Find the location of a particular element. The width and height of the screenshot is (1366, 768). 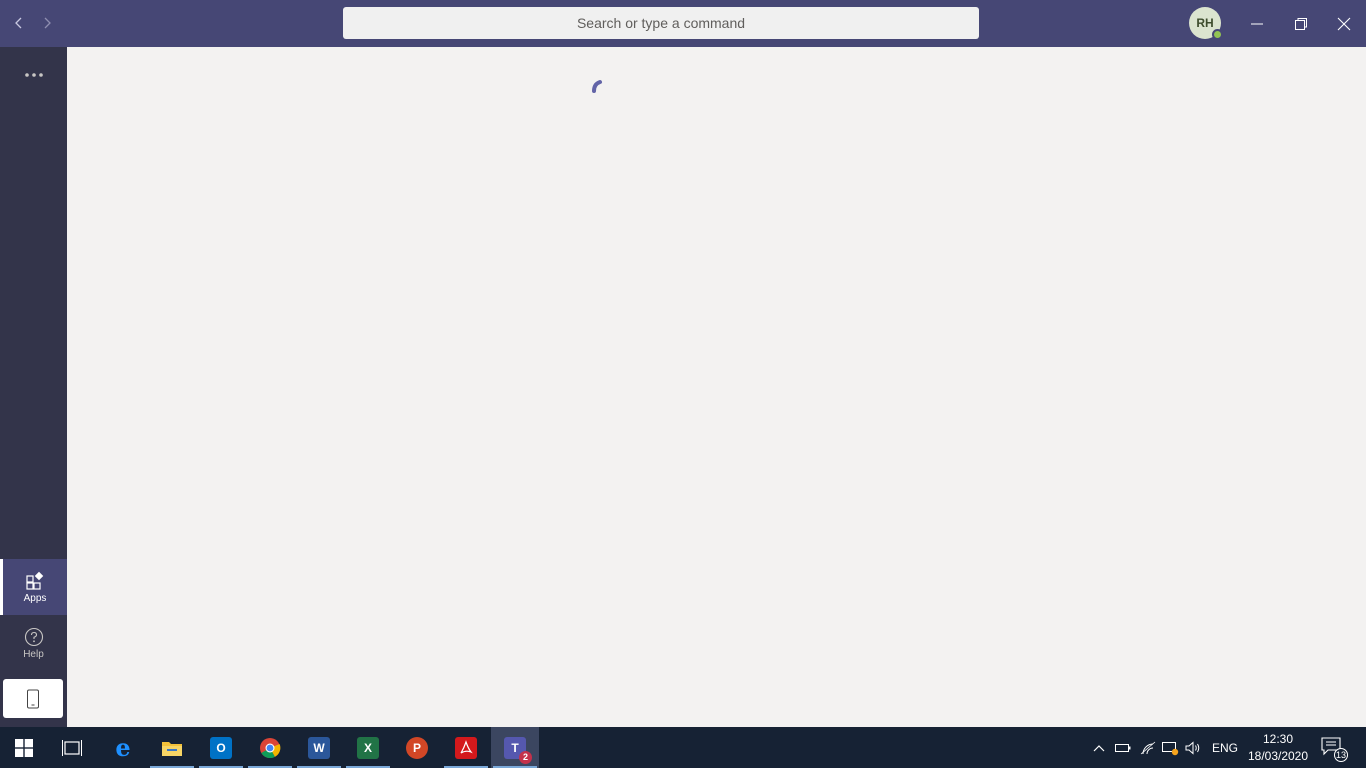

chevron-up-icon is located at coordinates (1099, 748).